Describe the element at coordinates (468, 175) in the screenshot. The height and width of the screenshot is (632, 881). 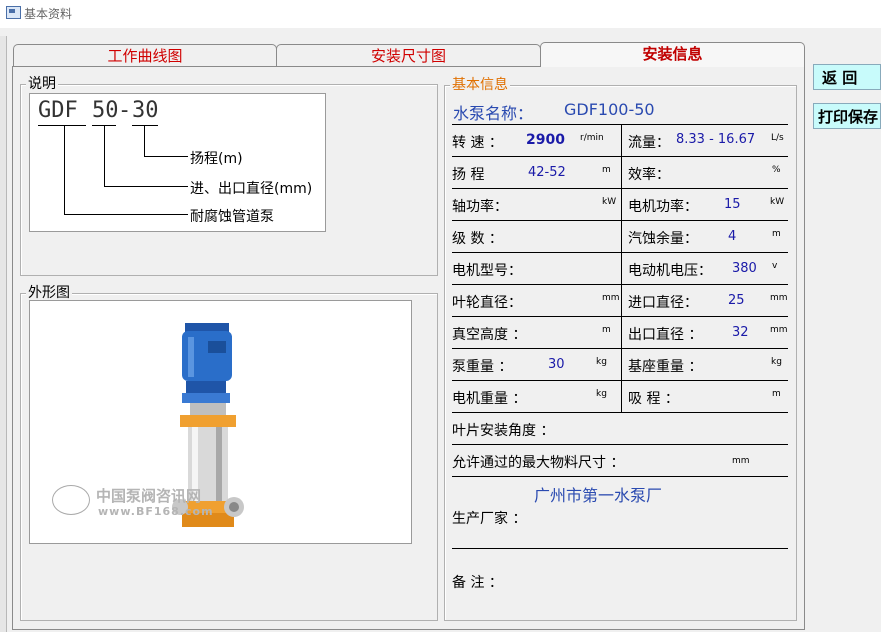
I see `head-label: 扬 程` at that location.